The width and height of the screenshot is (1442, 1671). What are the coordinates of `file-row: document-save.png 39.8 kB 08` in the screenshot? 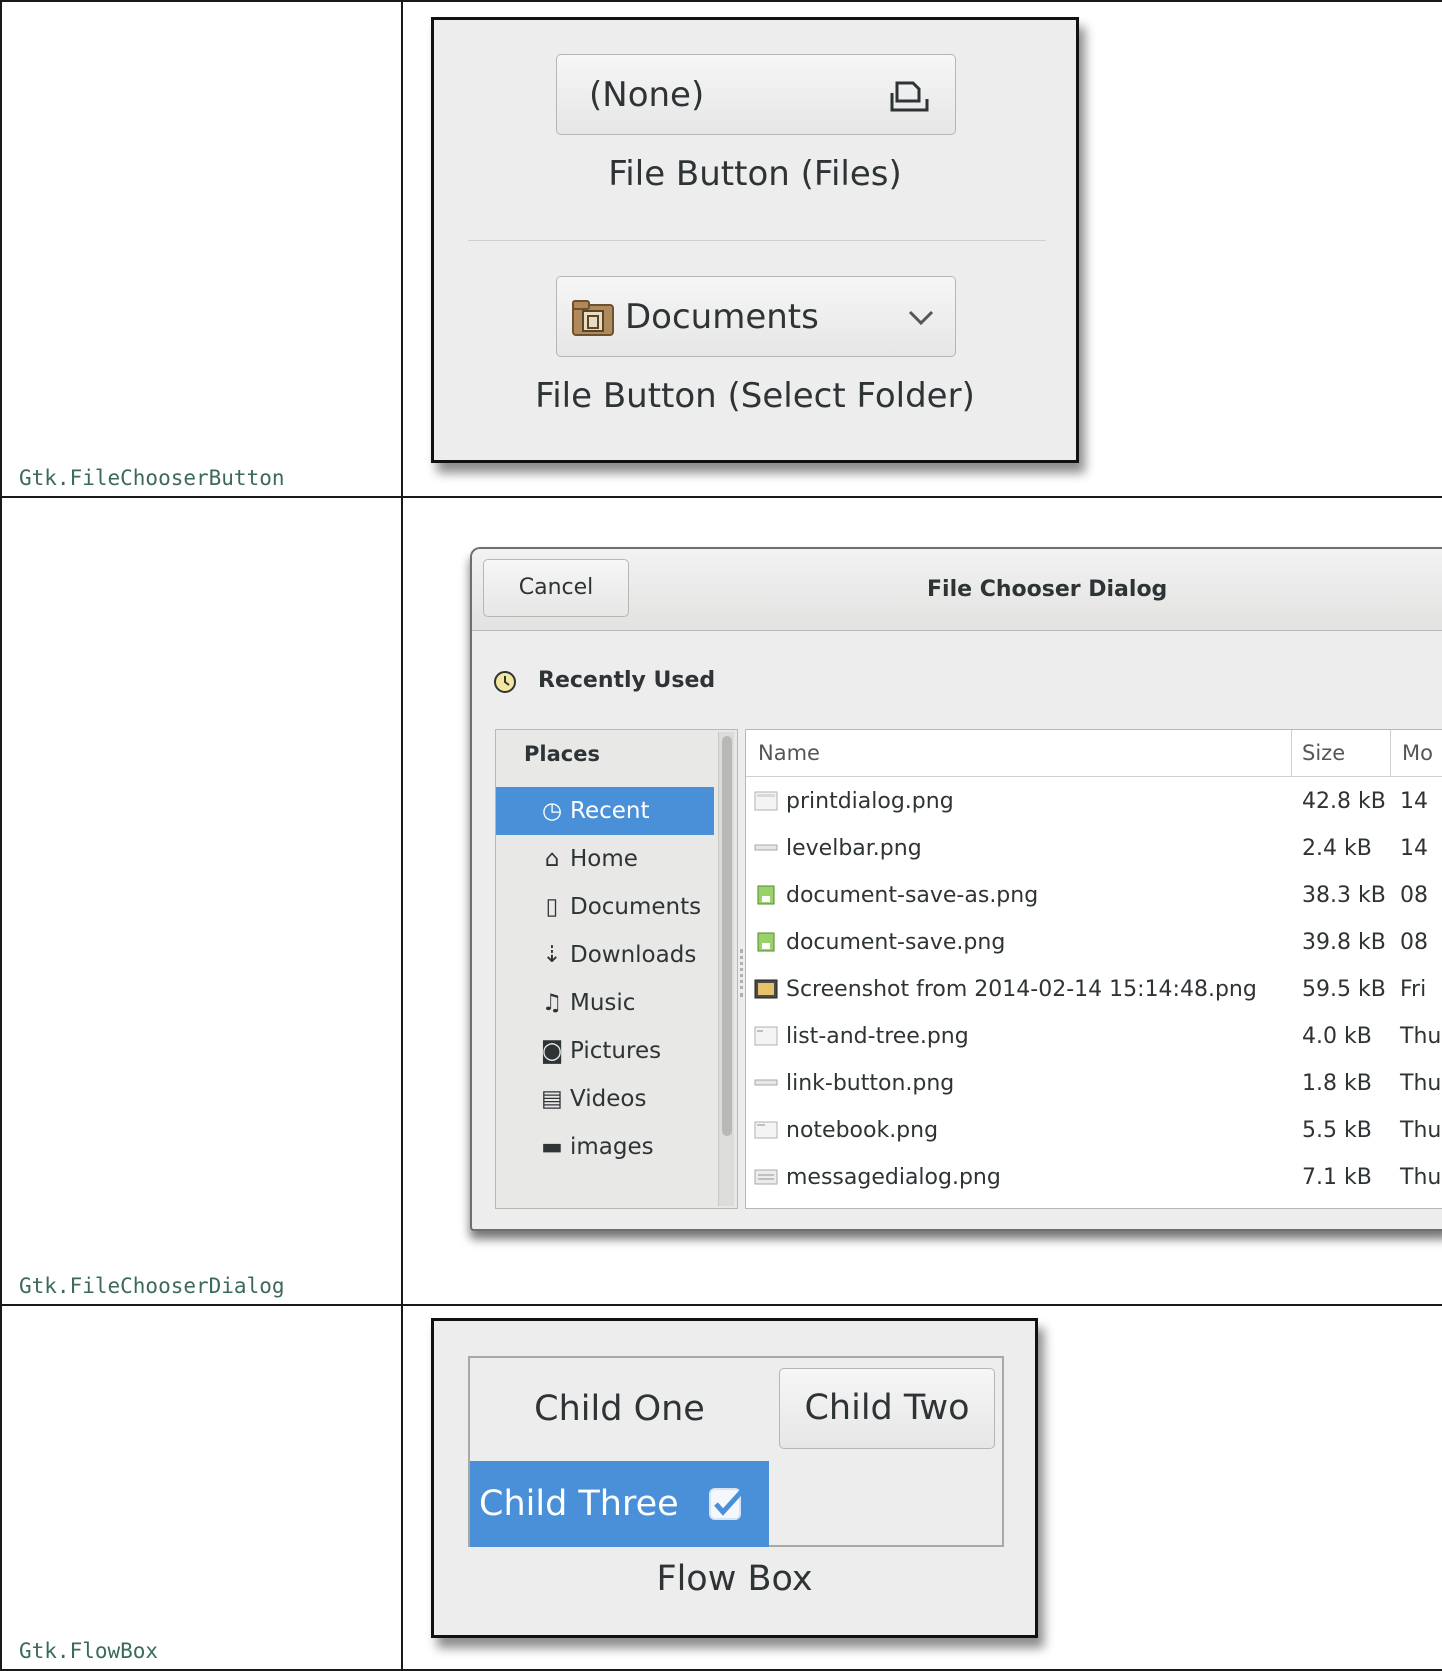 It's located at (1094, 942).